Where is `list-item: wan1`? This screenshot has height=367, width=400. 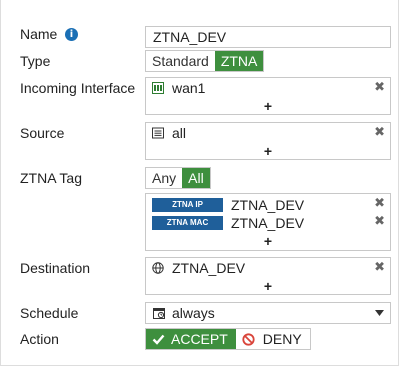
list-item: wan1 is located at coordinates (178, 88).